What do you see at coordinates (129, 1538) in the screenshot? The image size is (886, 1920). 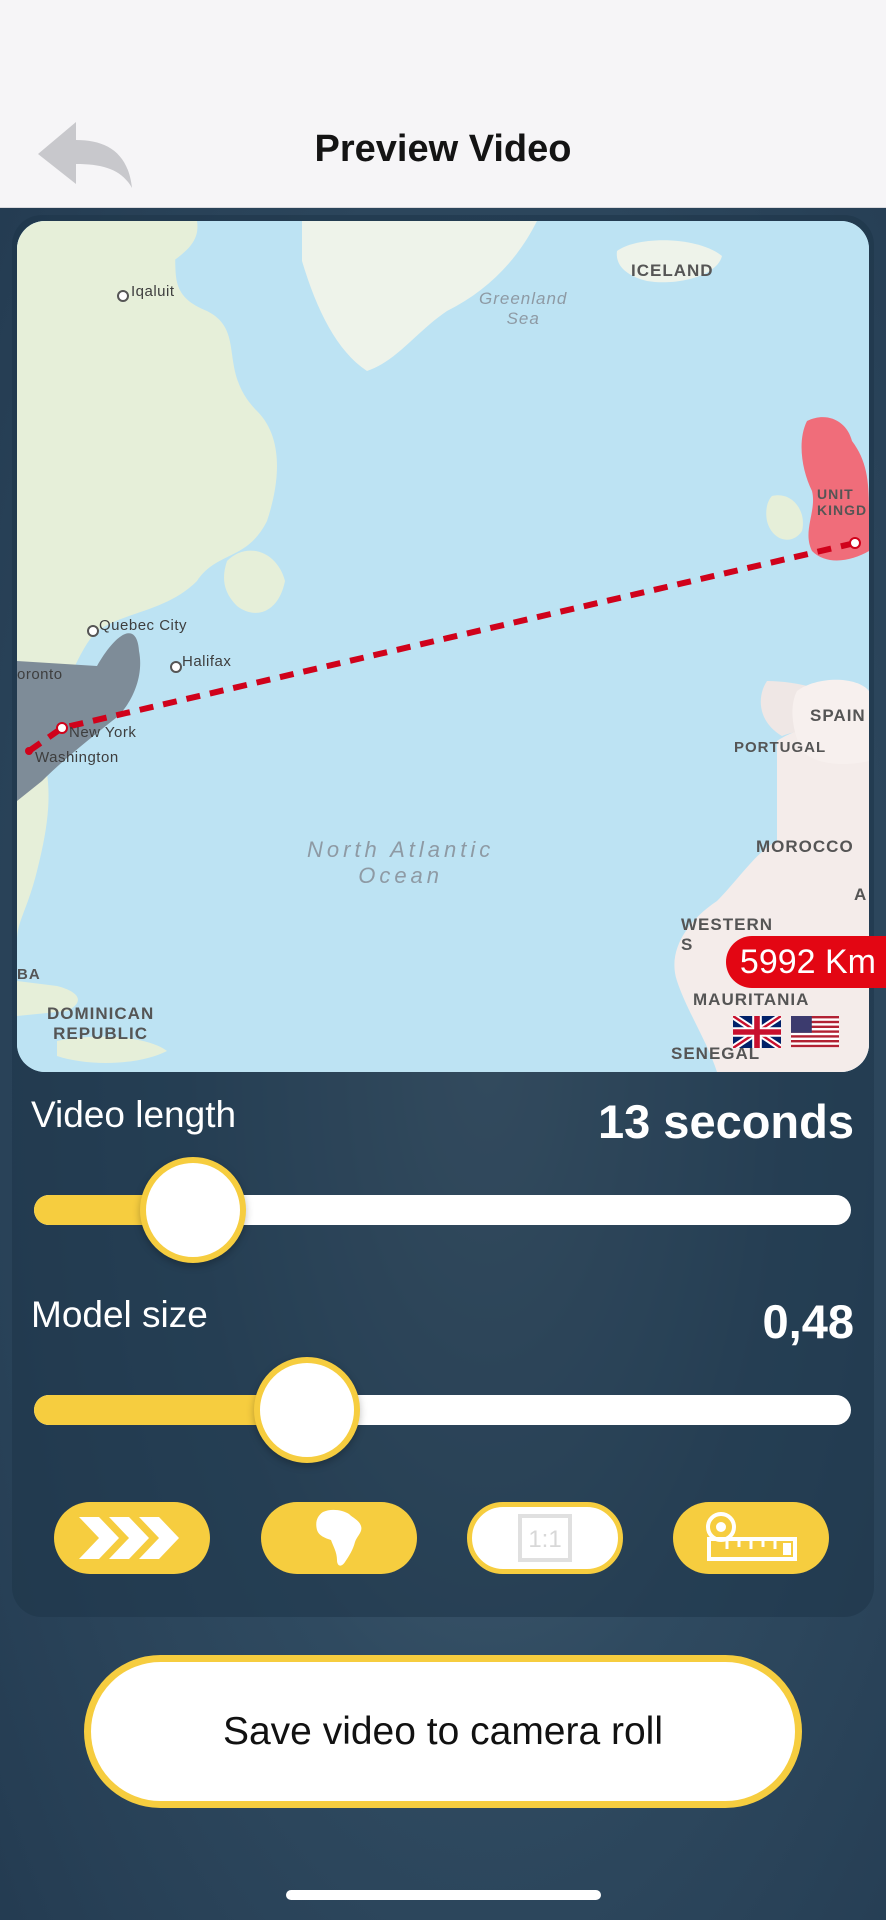 I see `triple-arrow-icon` at bounding box center [129, 1538].